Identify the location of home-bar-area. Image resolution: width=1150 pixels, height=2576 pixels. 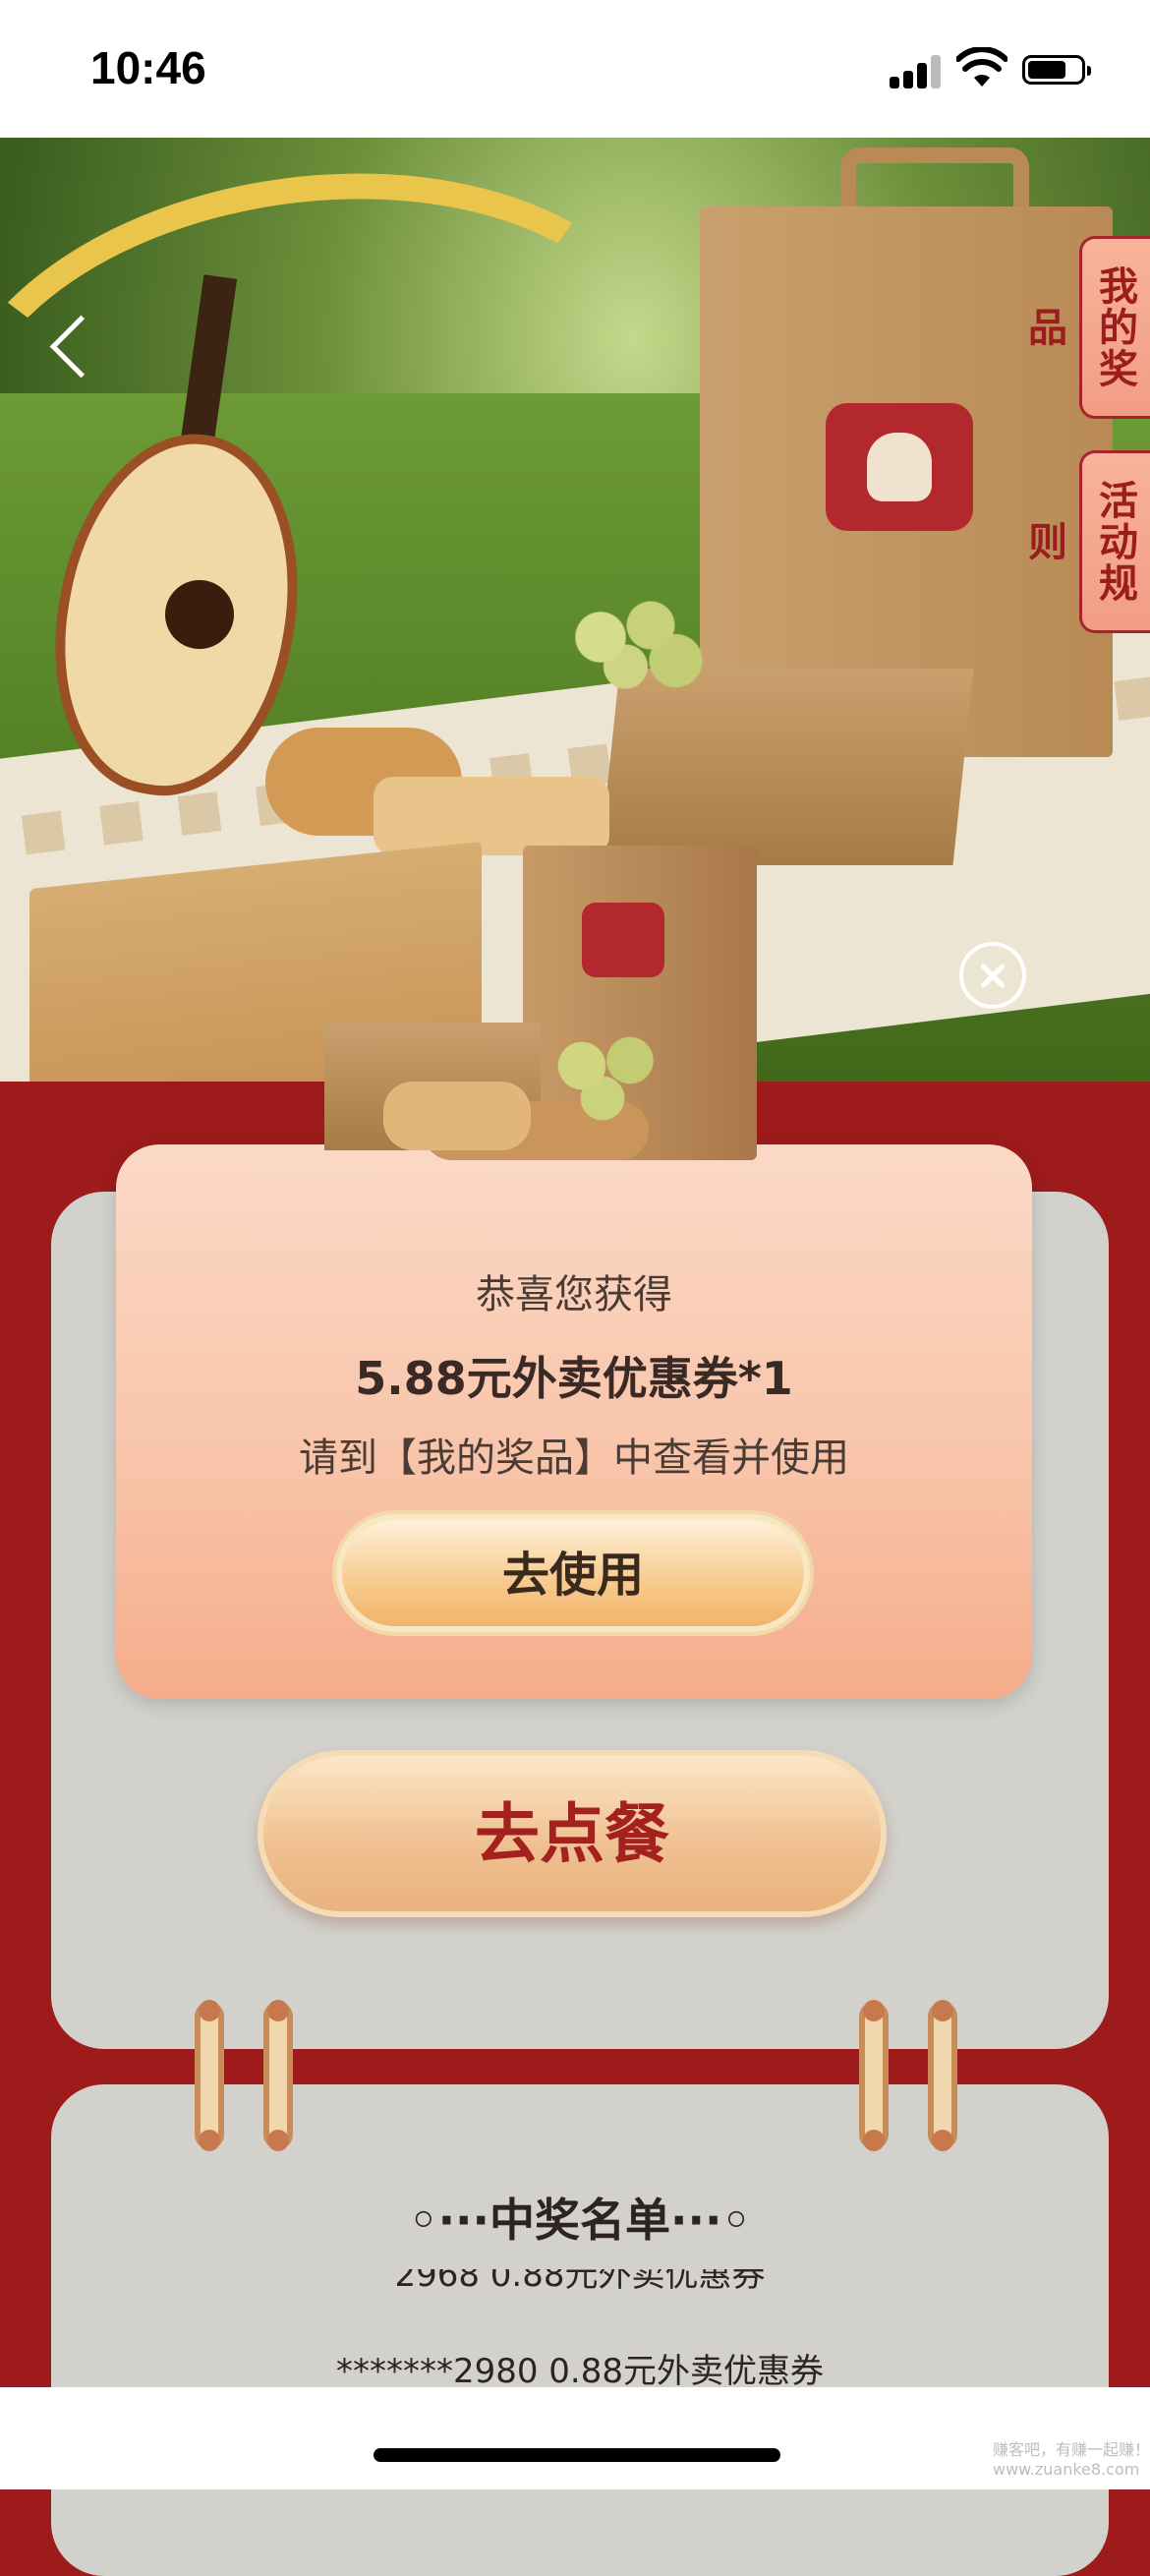
(575, 2438).